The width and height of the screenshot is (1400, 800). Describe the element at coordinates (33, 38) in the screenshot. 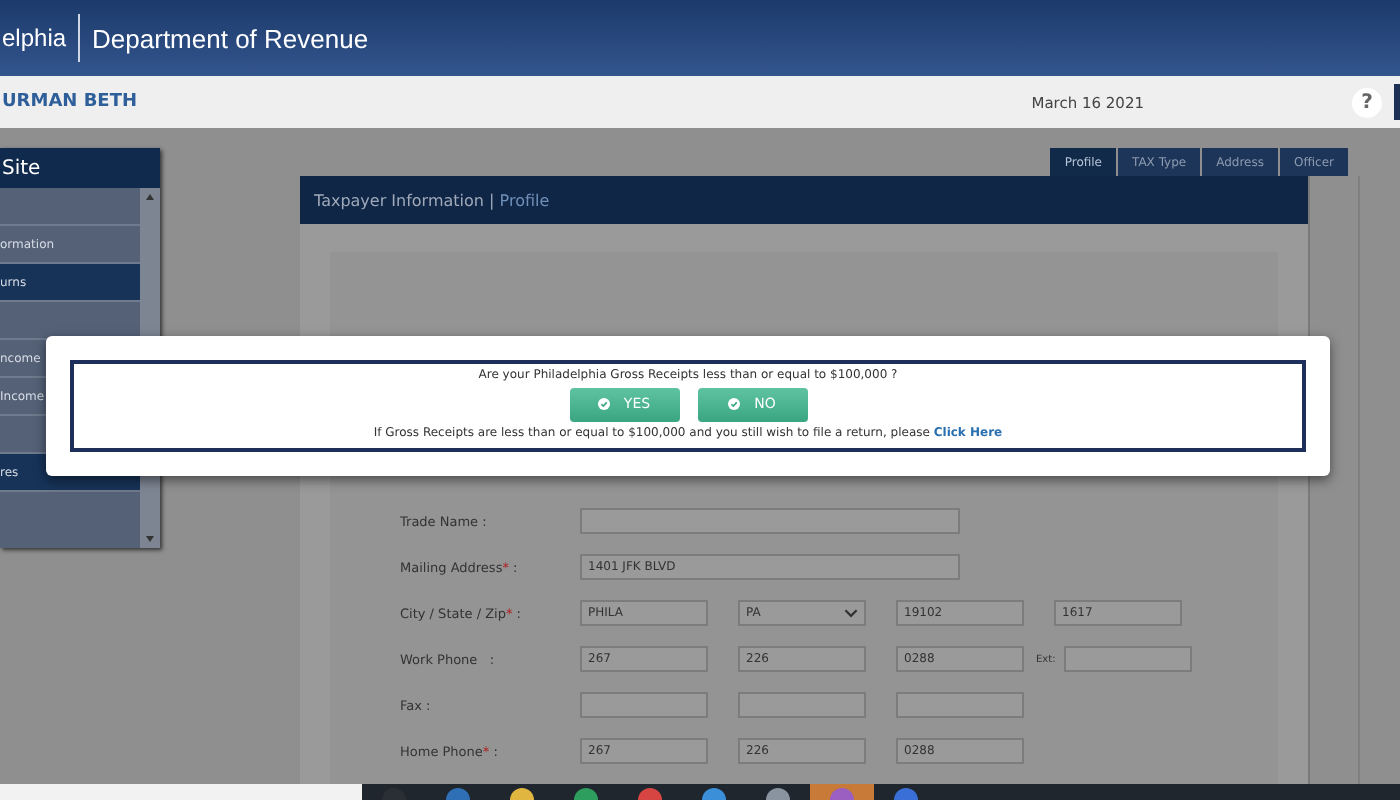

I see `site-logo-text: elphia` at that location.